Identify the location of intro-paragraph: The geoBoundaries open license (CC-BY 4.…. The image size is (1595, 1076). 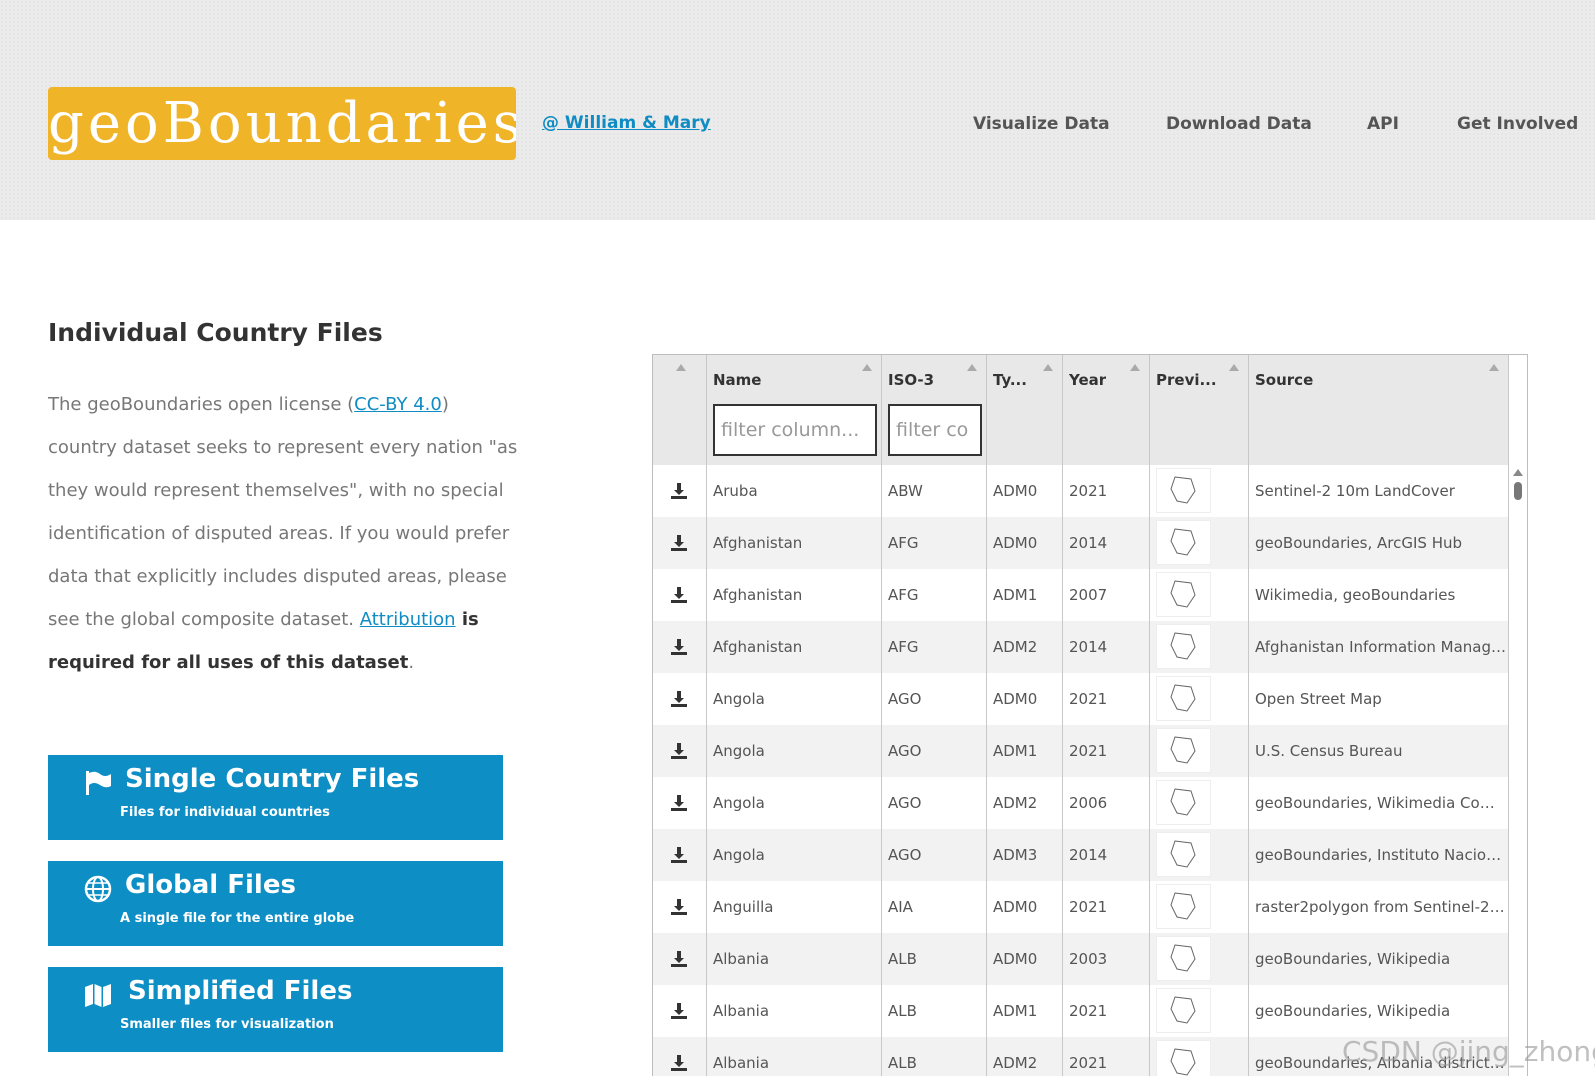
(283, 533).